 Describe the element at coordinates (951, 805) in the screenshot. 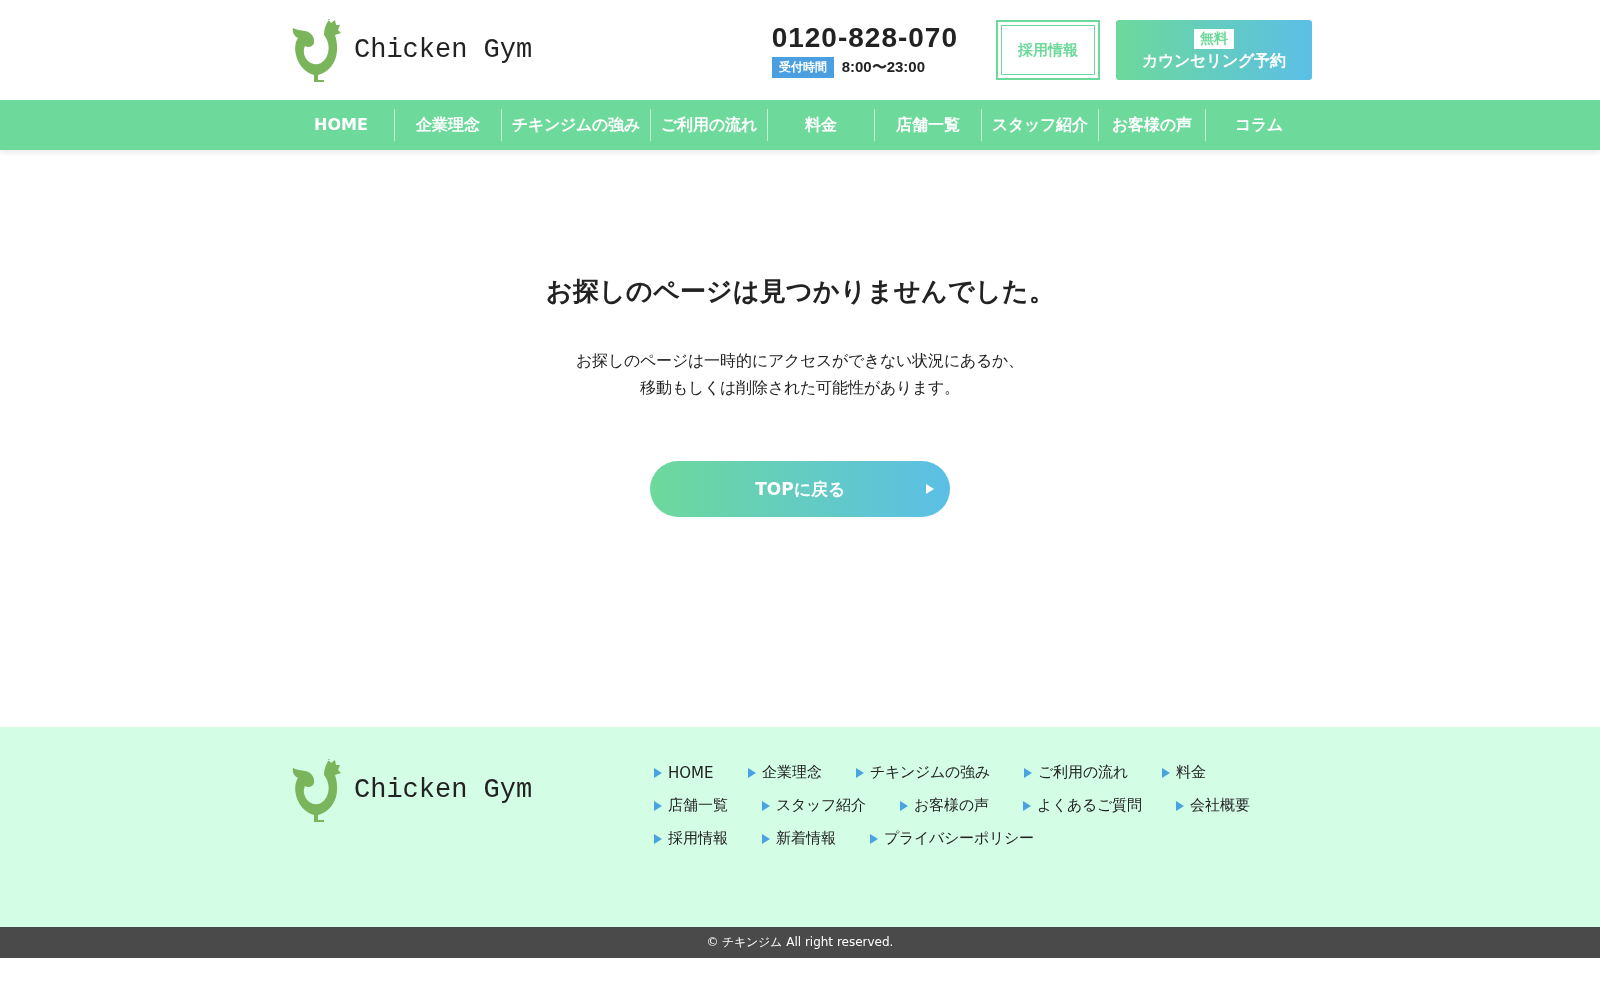

I see `footer-link: お客様の声` at that location.